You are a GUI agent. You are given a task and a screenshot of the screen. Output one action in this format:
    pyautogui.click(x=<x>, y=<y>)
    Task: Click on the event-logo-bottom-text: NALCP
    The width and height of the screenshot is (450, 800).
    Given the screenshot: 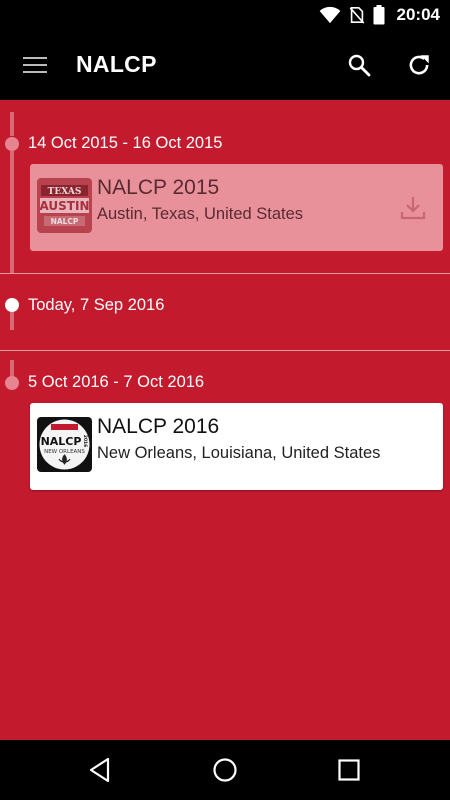 What is the action you would take?
    pyautogui.click(x=65, y=221)
    